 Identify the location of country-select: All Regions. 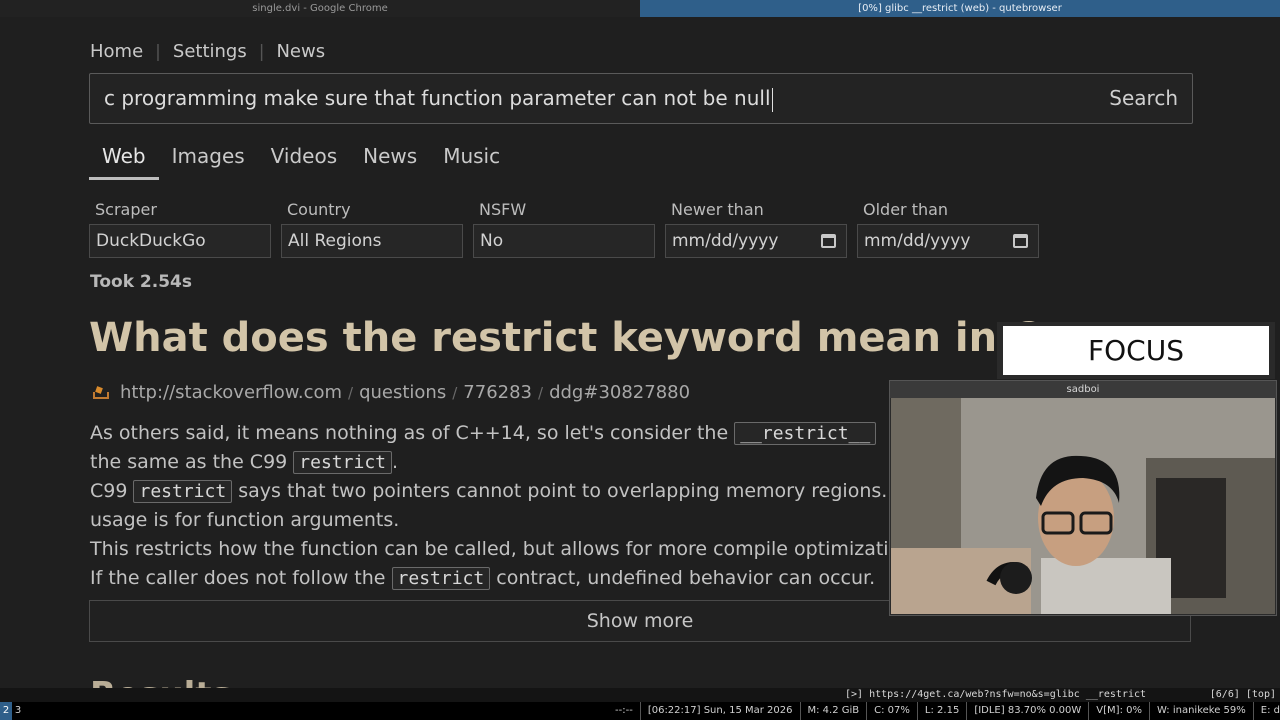
(372, 241).